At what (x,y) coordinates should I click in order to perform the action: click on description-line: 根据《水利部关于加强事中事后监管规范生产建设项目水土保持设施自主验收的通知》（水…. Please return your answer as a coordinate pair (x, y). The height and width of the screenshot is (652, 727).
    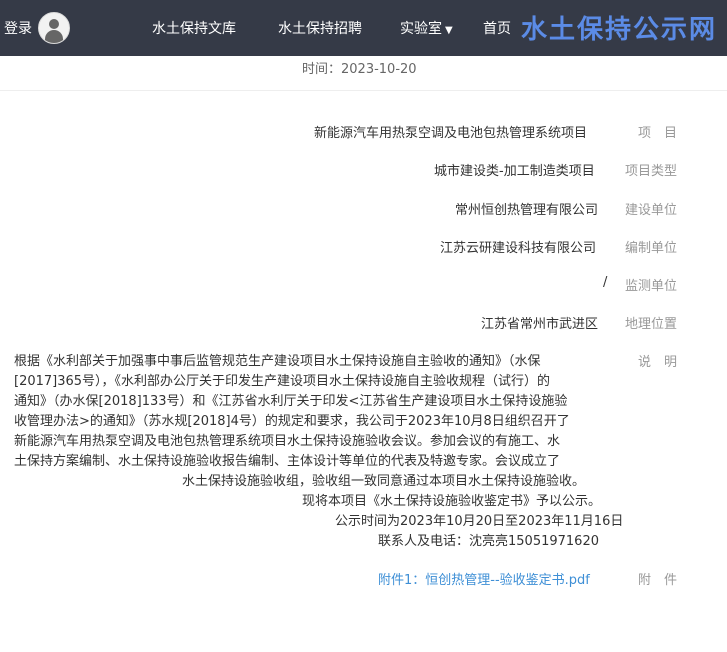
    Looking at the image, I should click on (277, 361).